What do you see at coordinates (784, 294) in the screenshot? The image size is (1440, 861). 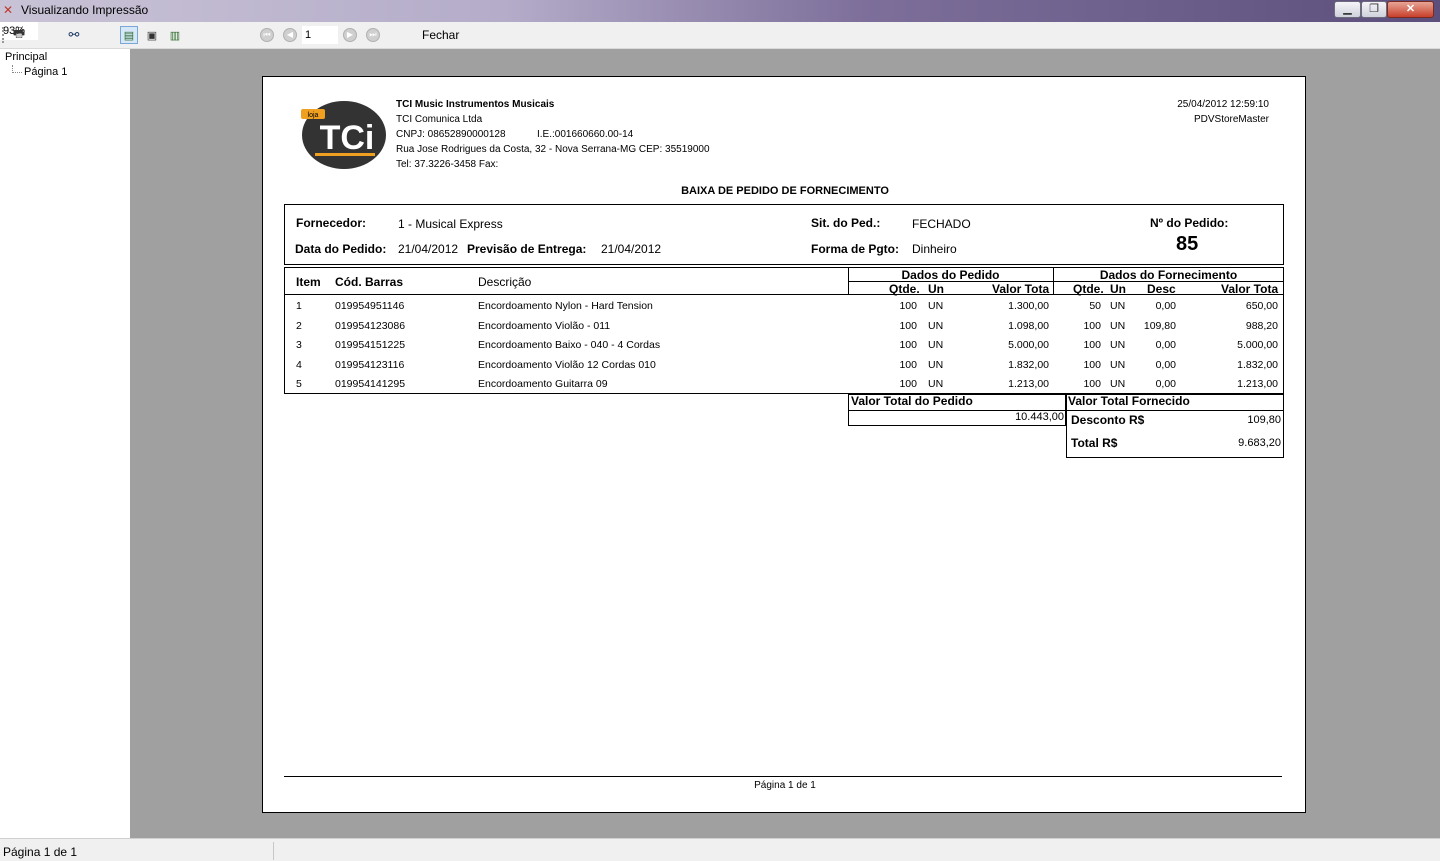 I see `items-header-divider` at bounding box center [784, 294].